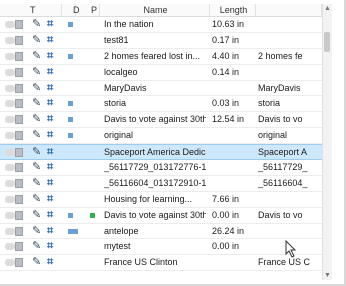 The image size is (346, 286). I want to click on row-name: _56117729_013172776-1, so click(155, 167).